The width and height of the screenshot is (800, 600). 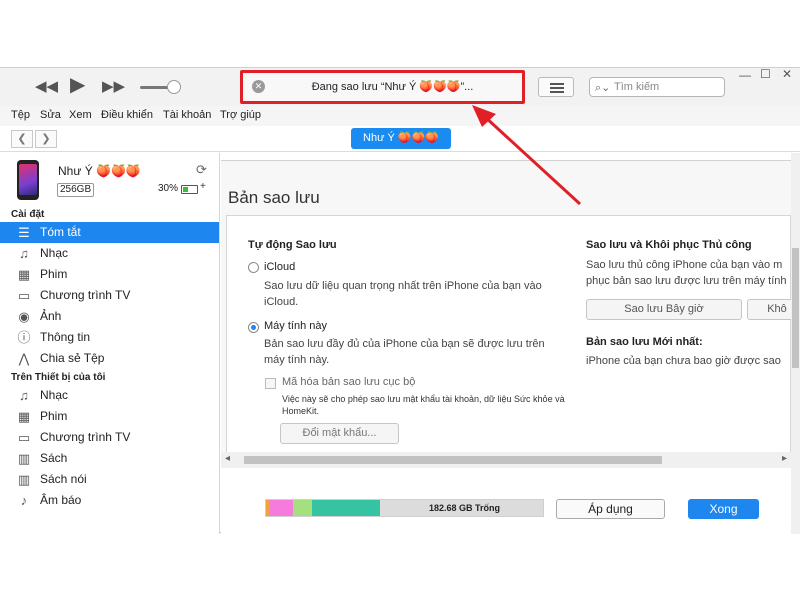 I want to click on sidebar-settings-item-label: Chương trình TV, so click(x=85, y=295).